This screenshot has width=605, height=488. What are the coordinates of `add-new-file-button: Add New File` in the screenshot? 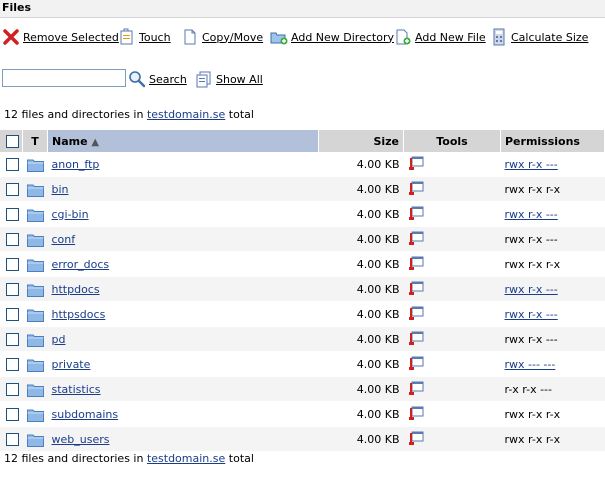 It's located at (440, 37).